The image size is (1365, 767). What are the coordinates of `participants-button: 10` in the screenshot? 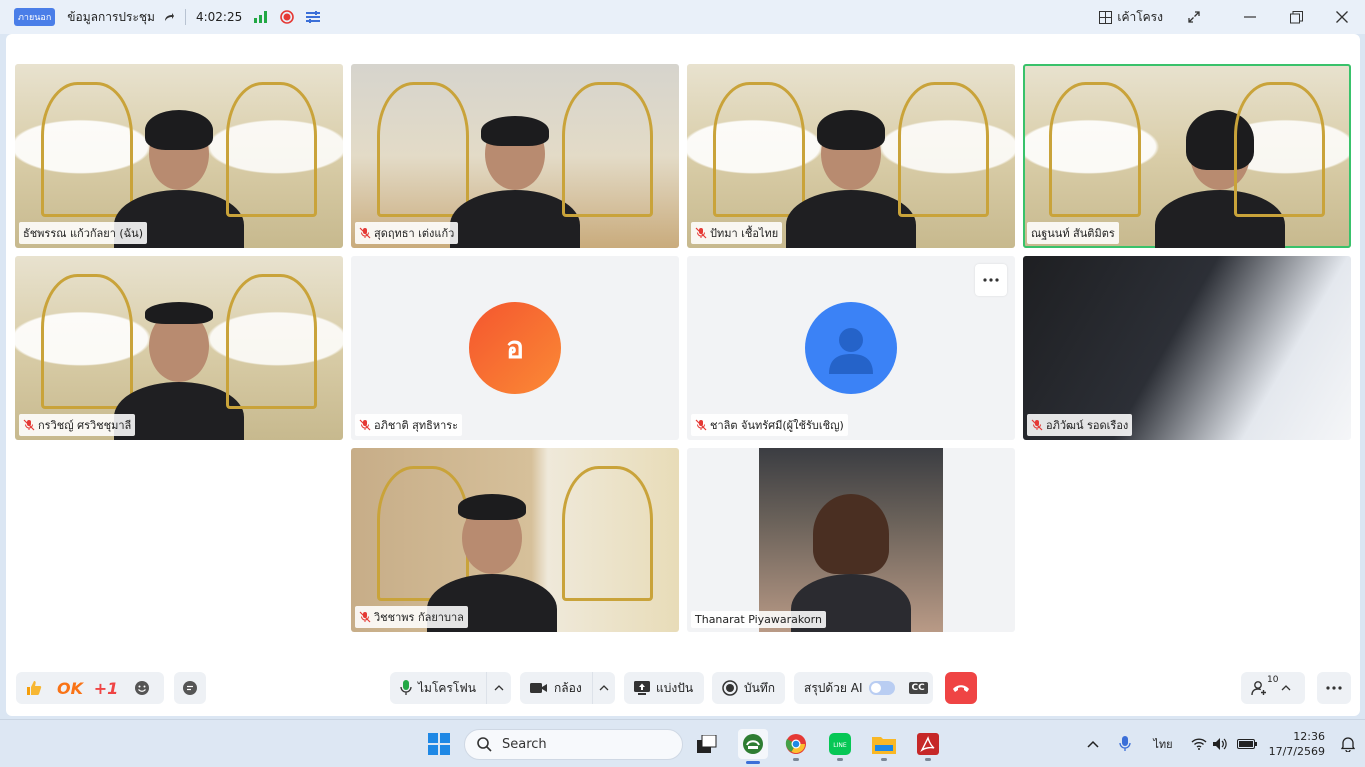 It's located at (1259, 688).